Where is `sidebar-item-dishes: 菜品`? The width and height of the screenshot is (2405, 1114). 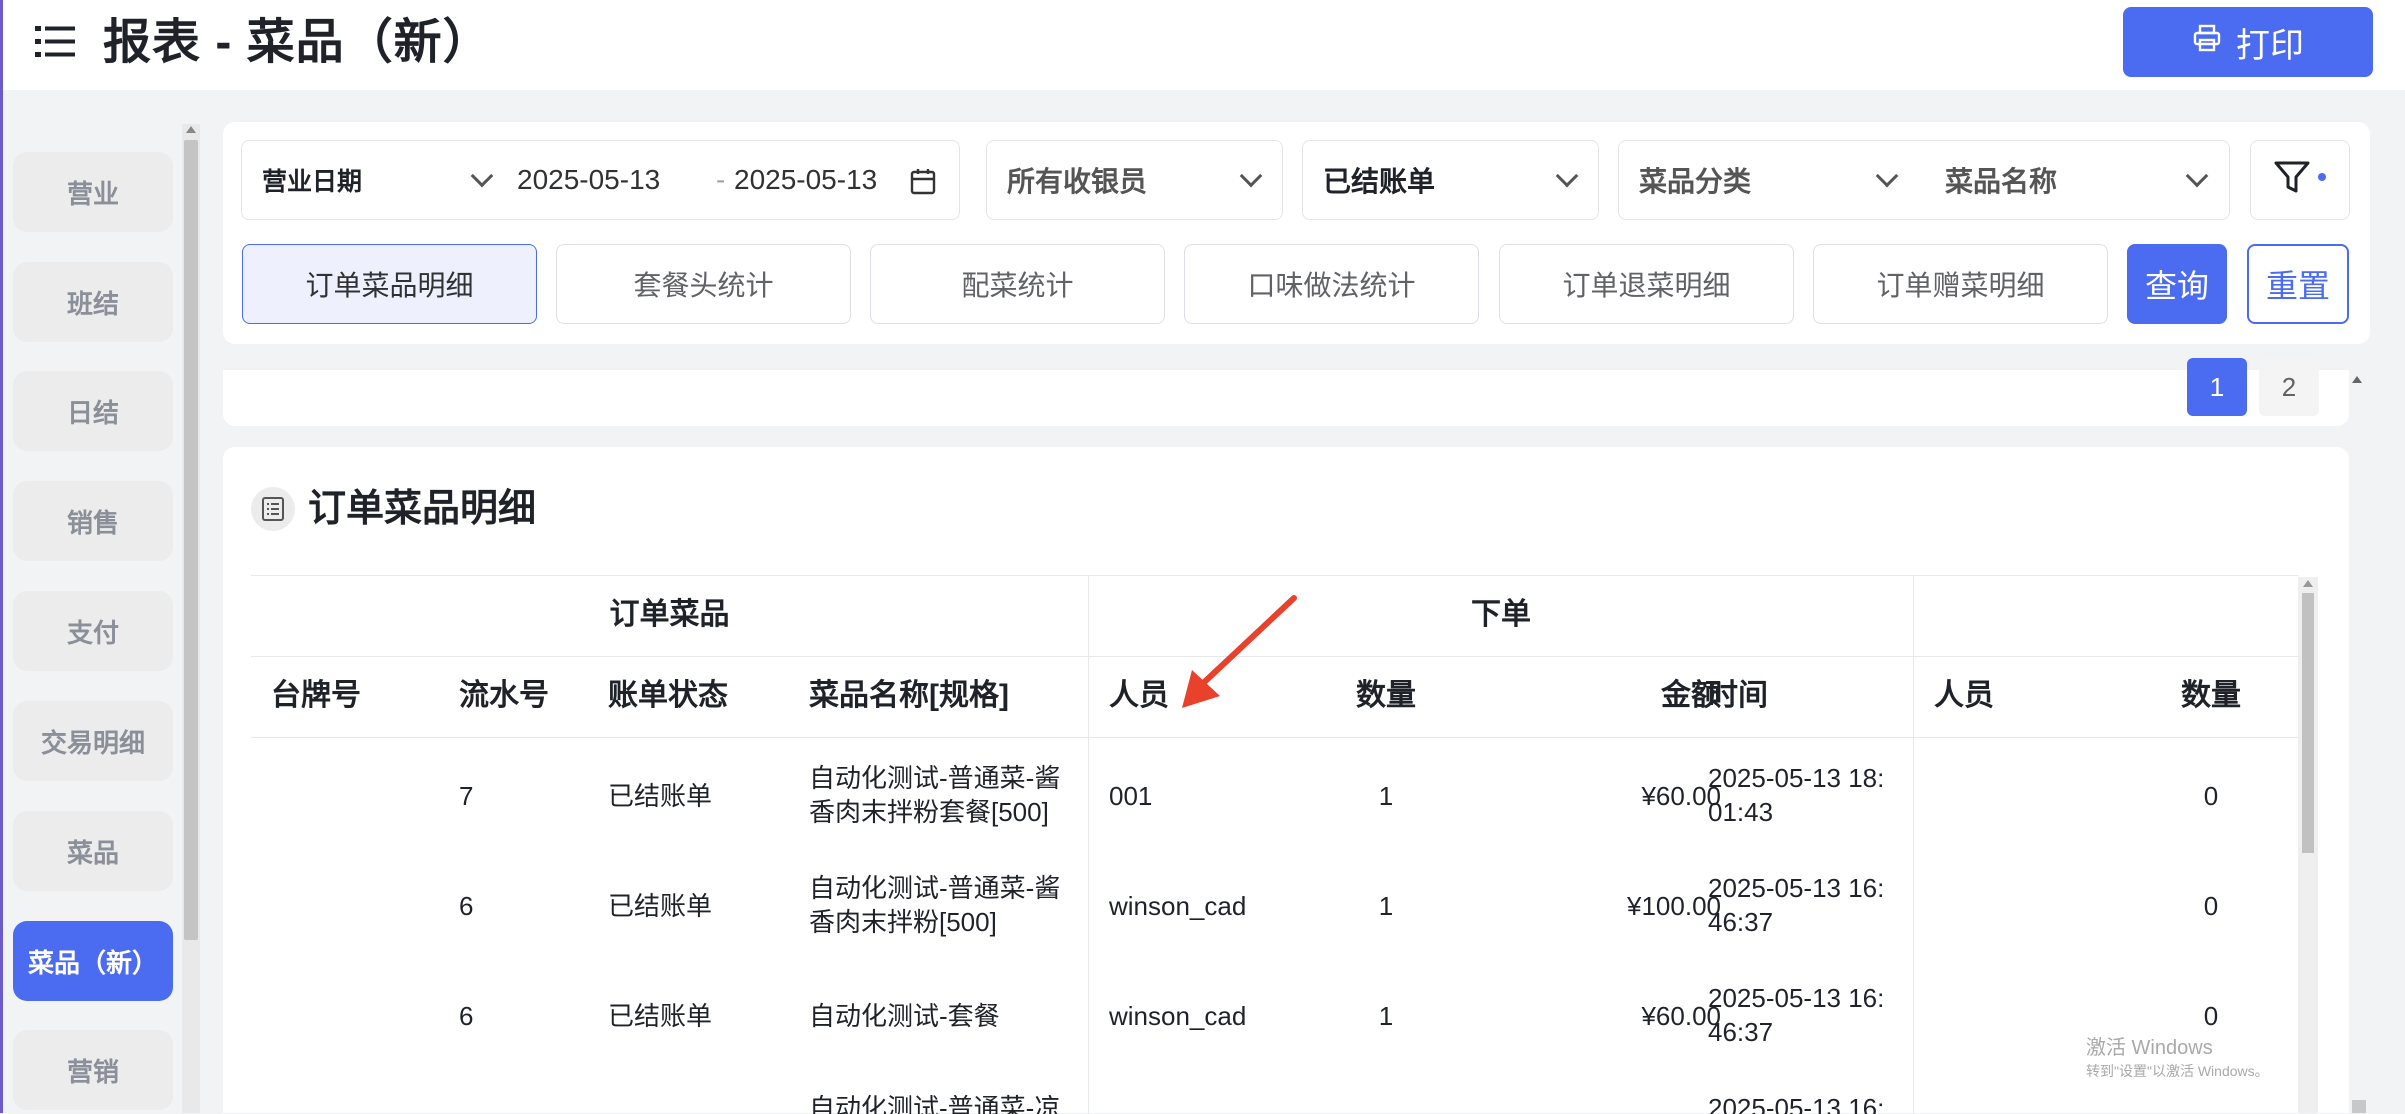 sidebar-item-dishes: 菜品 is located at coordinates (93, 851).